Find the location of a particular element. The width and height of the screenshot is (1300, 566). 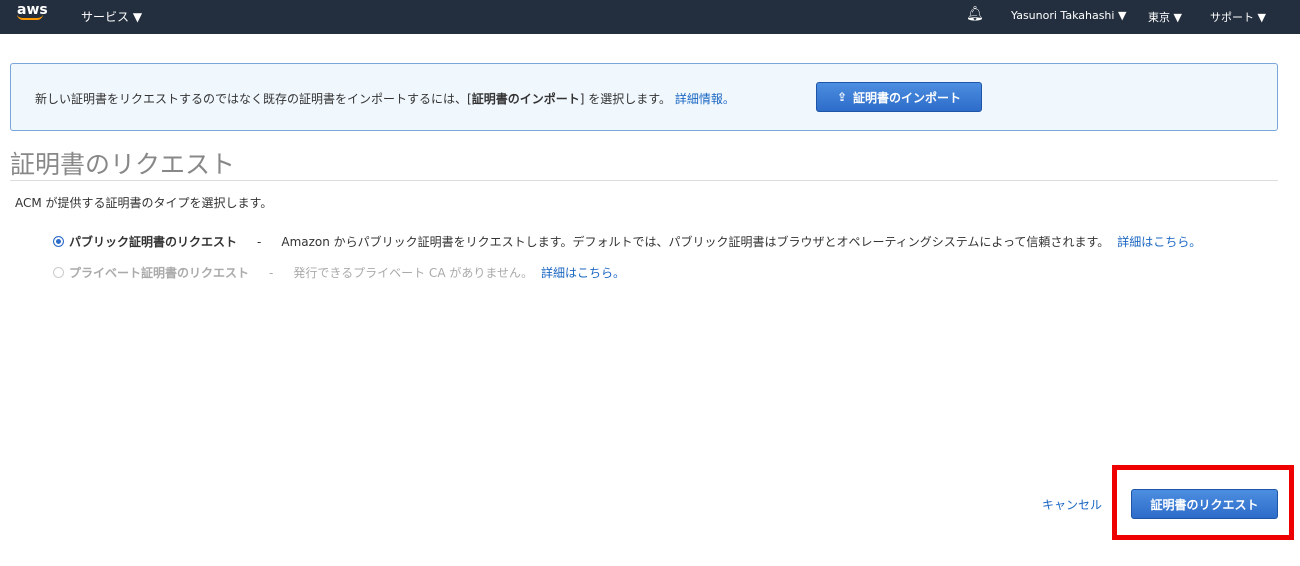

region-menu: 東京 ▼ is located at coordinates (1165, 17).